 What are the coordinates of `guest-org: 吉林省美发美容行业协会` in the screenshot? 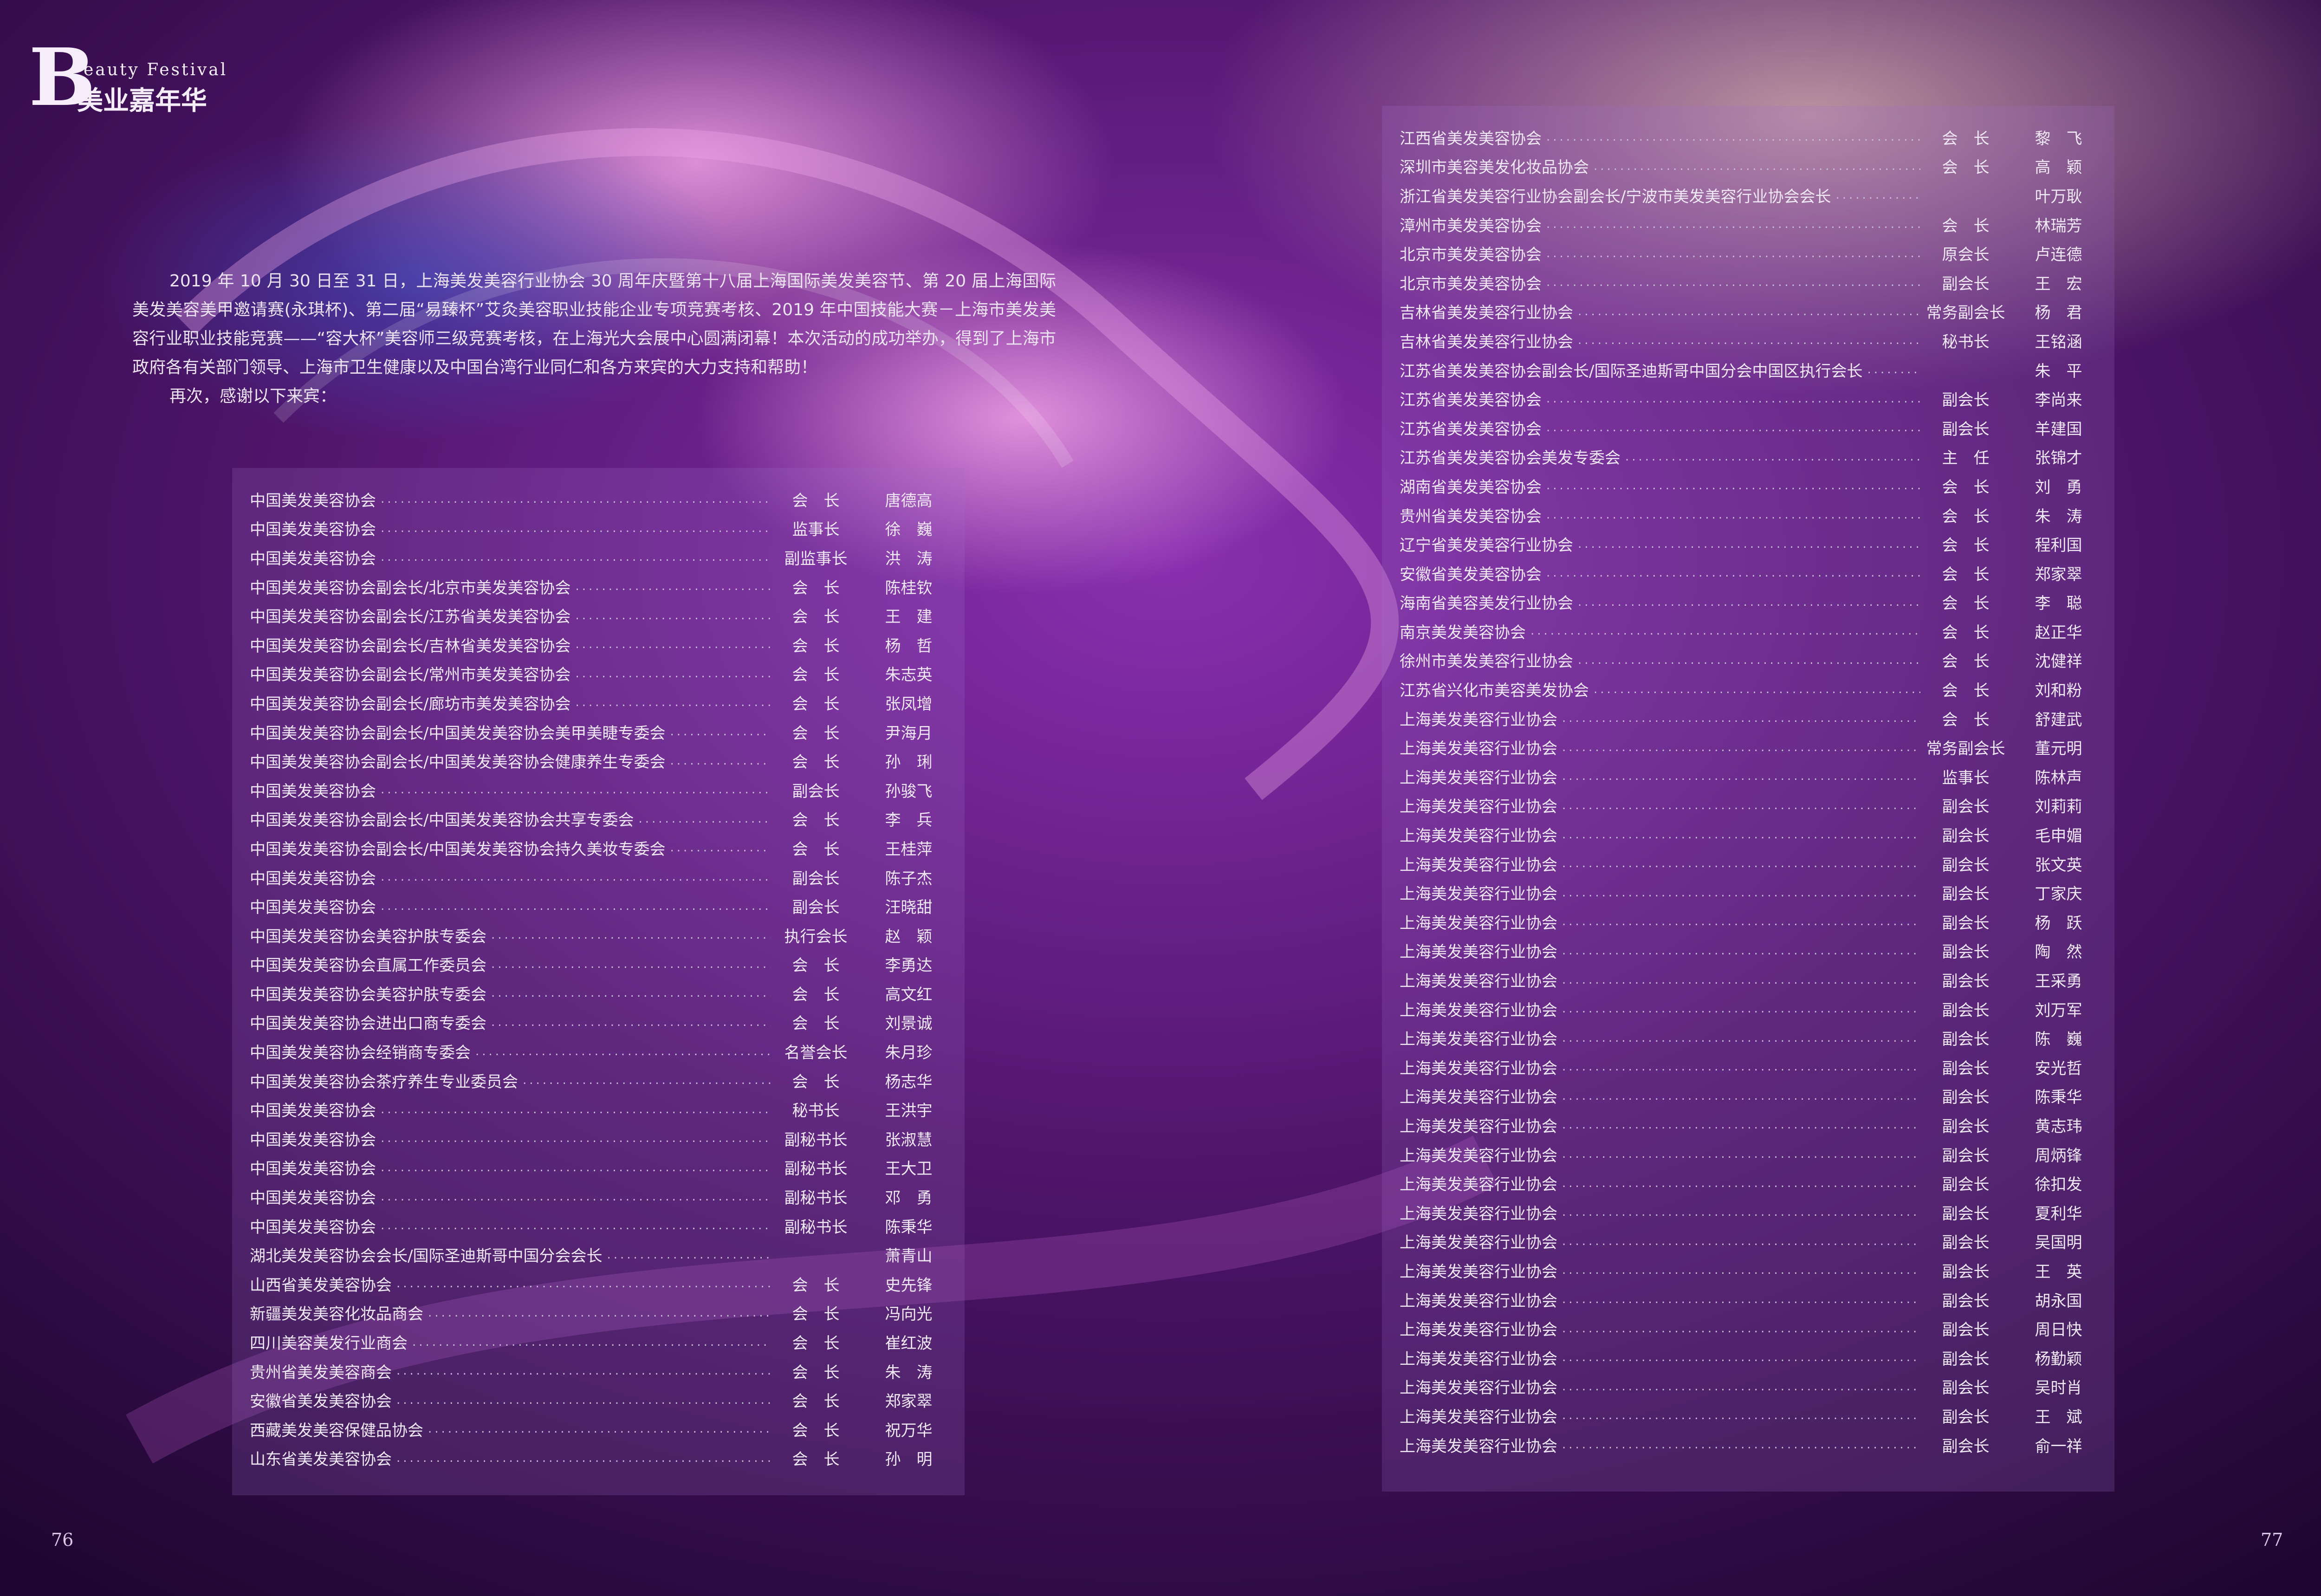 It's located at (1487, 342).